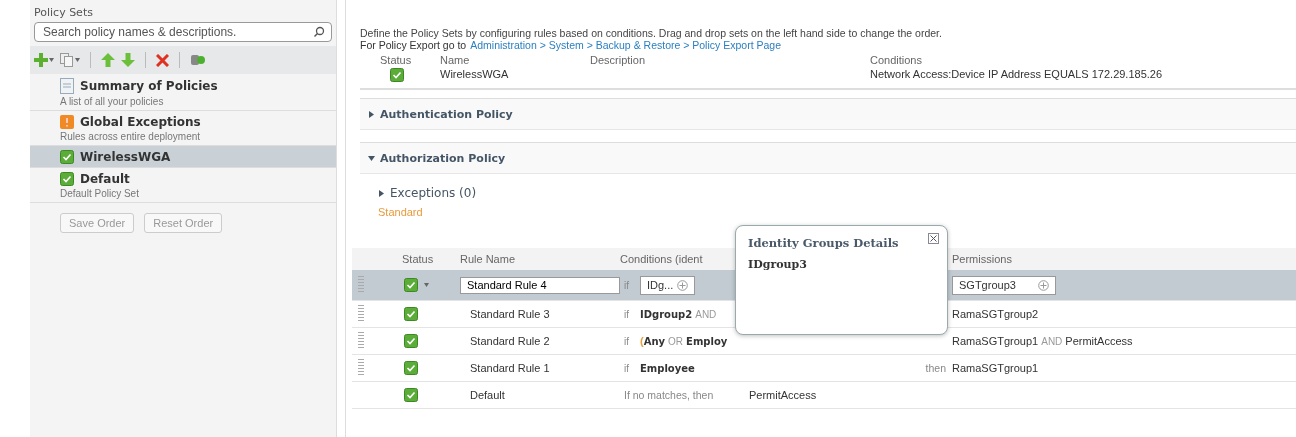 Image resolution: width=1296 pixels, height=437 pixels. What do you see at coordinates (667, 368) in the screenshot?
I see `condition-text: Employee` at bounding box center [667, 368].